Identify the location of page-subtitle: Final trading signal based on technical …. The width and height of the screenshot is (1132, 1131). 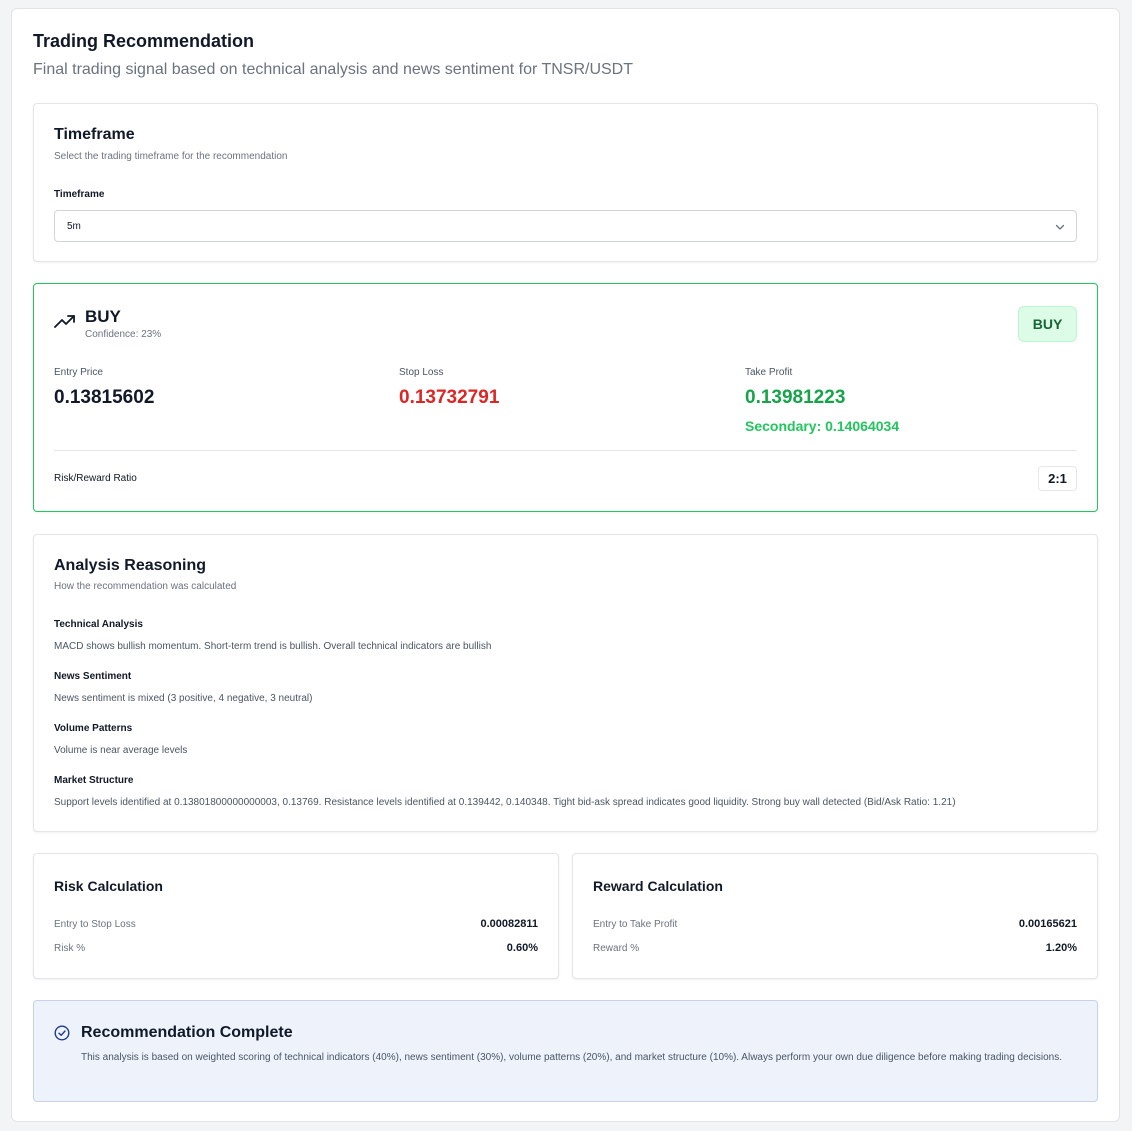
(333, 69).